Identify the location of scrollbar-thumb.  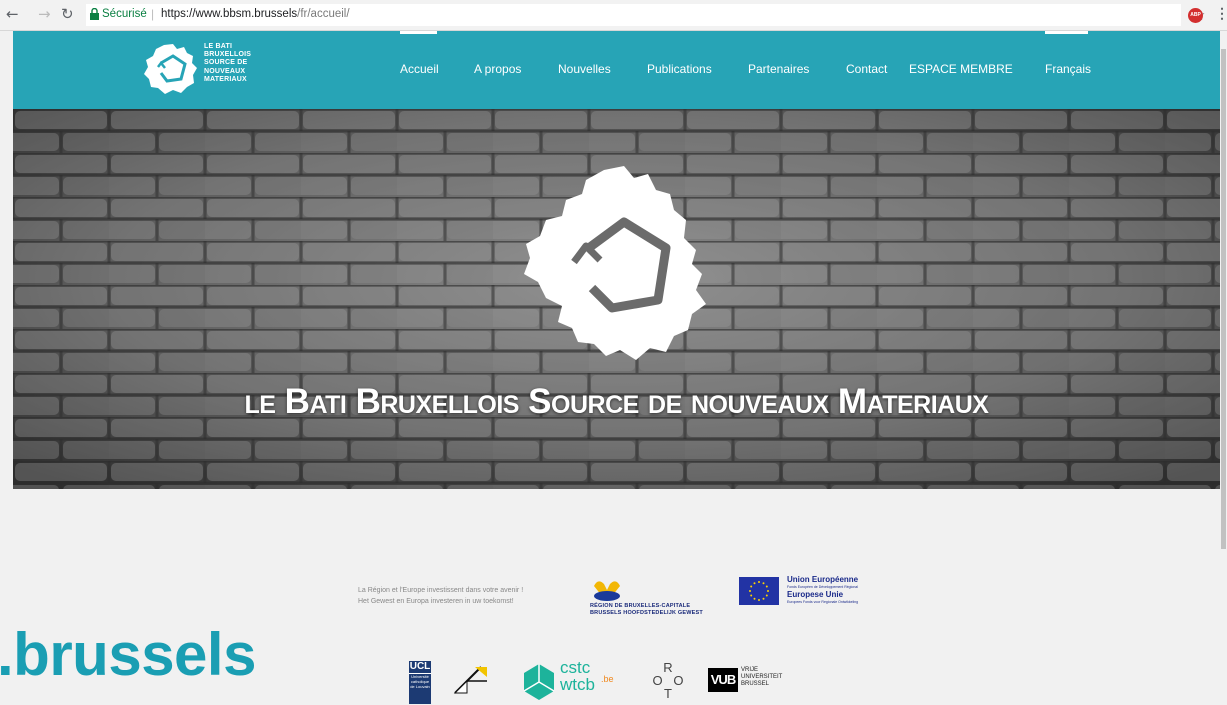
(1223, 299).